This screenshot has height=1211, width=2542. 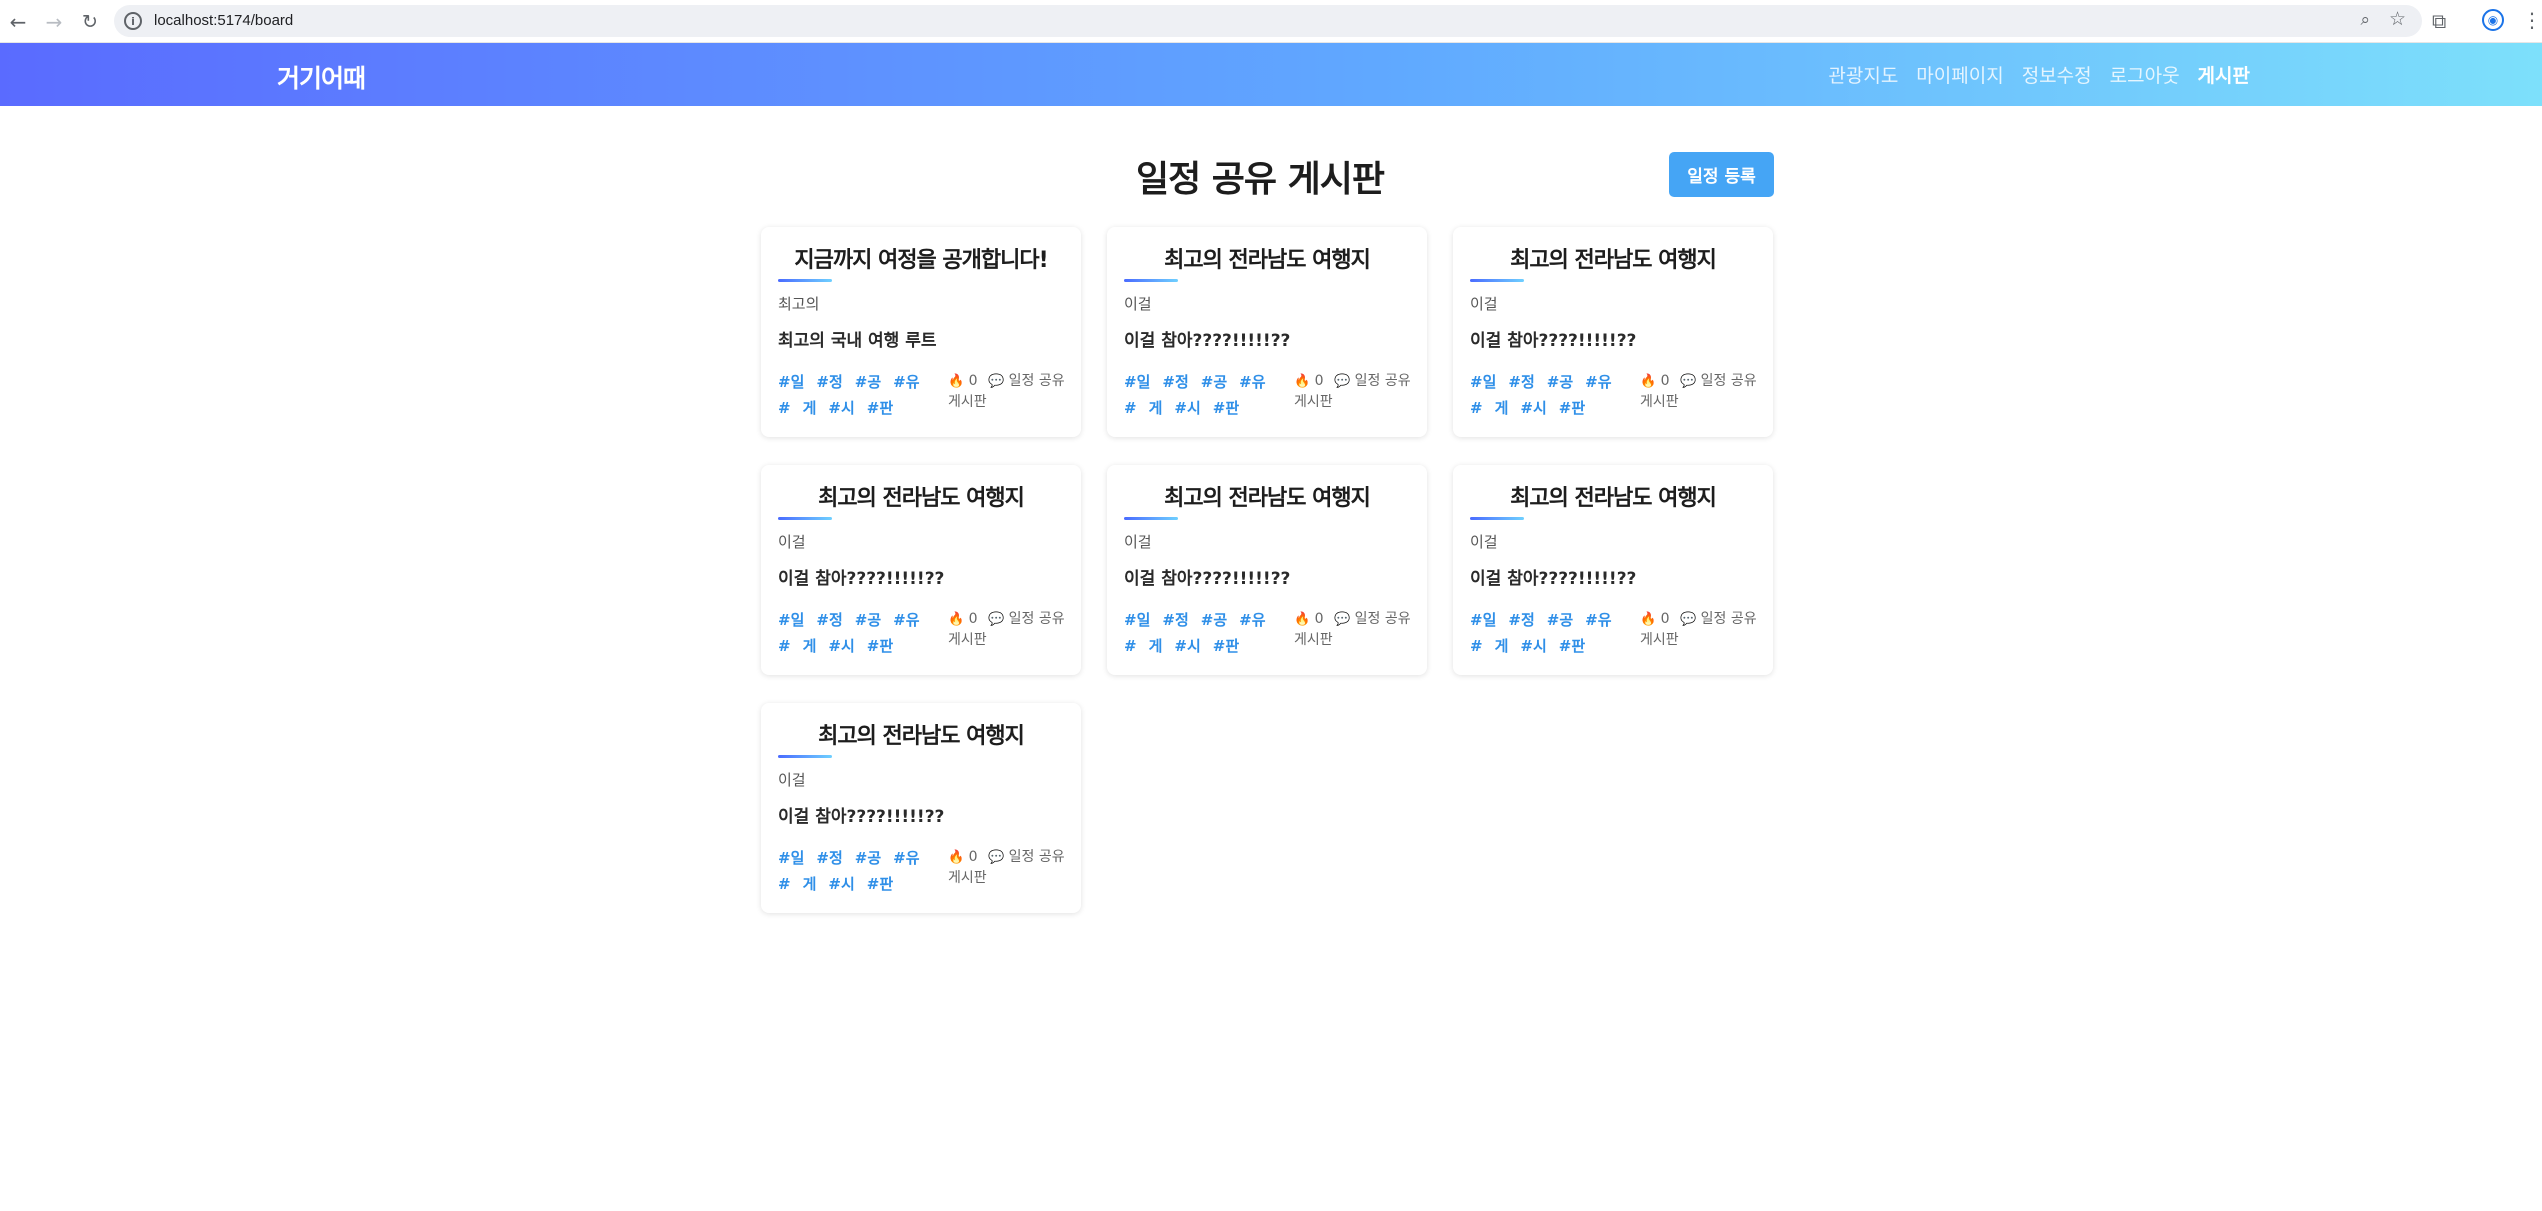 I want to click on address-bar: i localhost:5174/board ⌕ ☆, so click(x=1268, y=21).